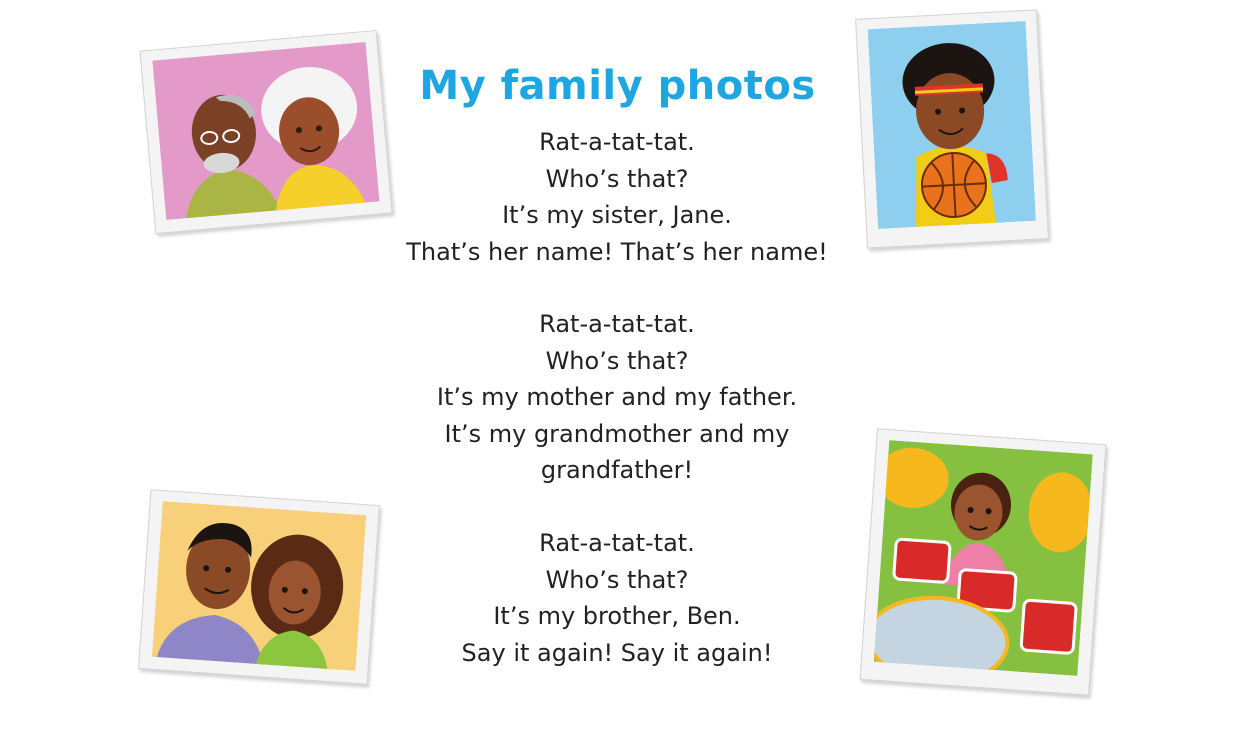 Image resolution: width=1235 pixels, height=740 pixels. What do you see at coordinates (617, 616) in the screenshot?
I see `poem-line: It’s my brother, Ben.` at bounding box center [617, 616].